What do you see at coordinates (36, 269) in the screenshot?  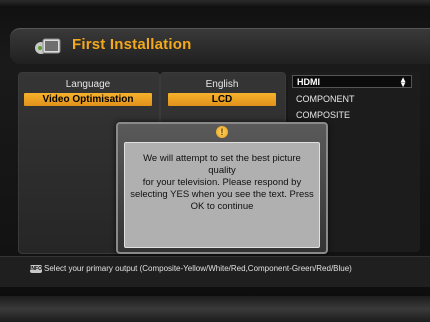 I see `info-badge: INFO` at bounding box center [36, 269].